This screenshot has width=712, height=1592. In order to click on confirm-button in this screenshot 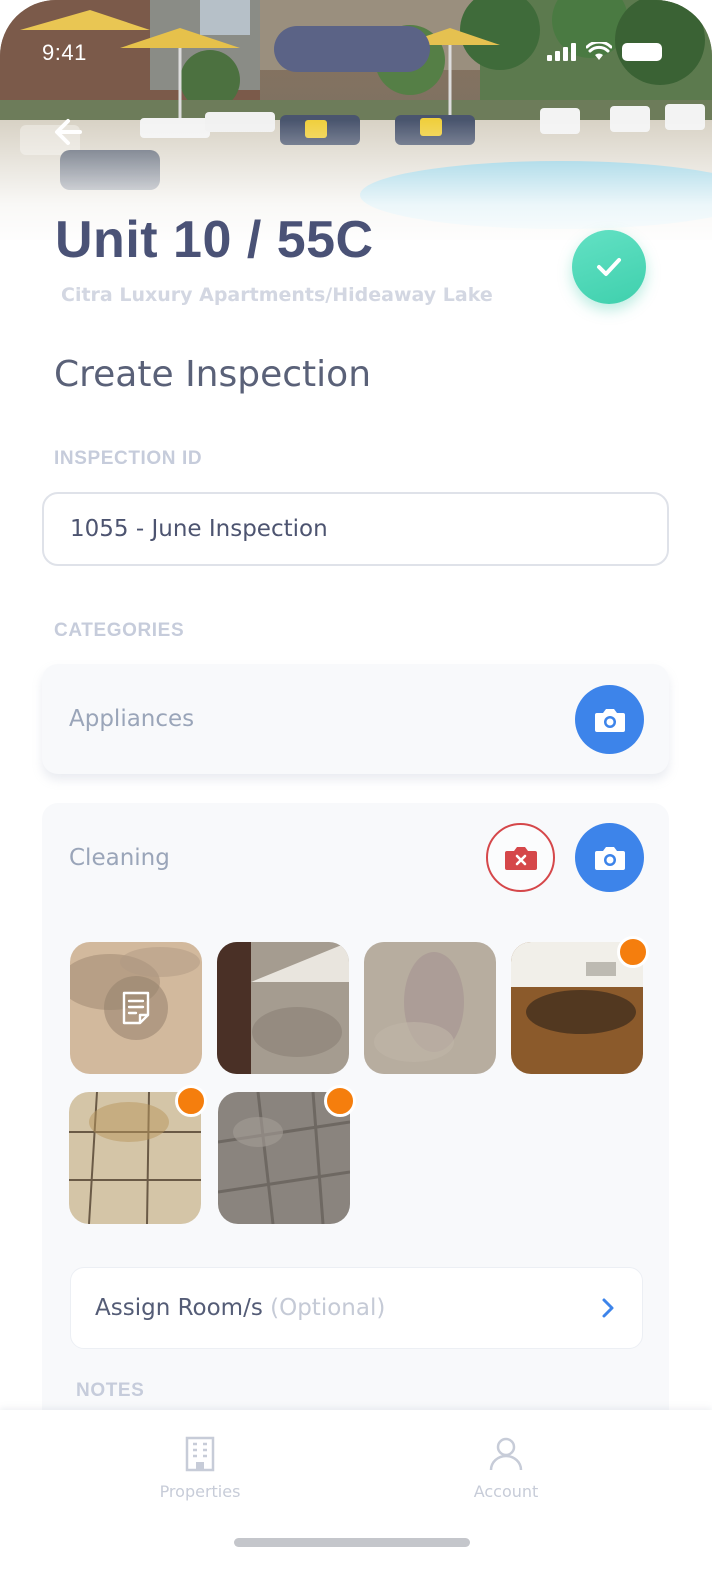, I will do `click(609, 267)`.